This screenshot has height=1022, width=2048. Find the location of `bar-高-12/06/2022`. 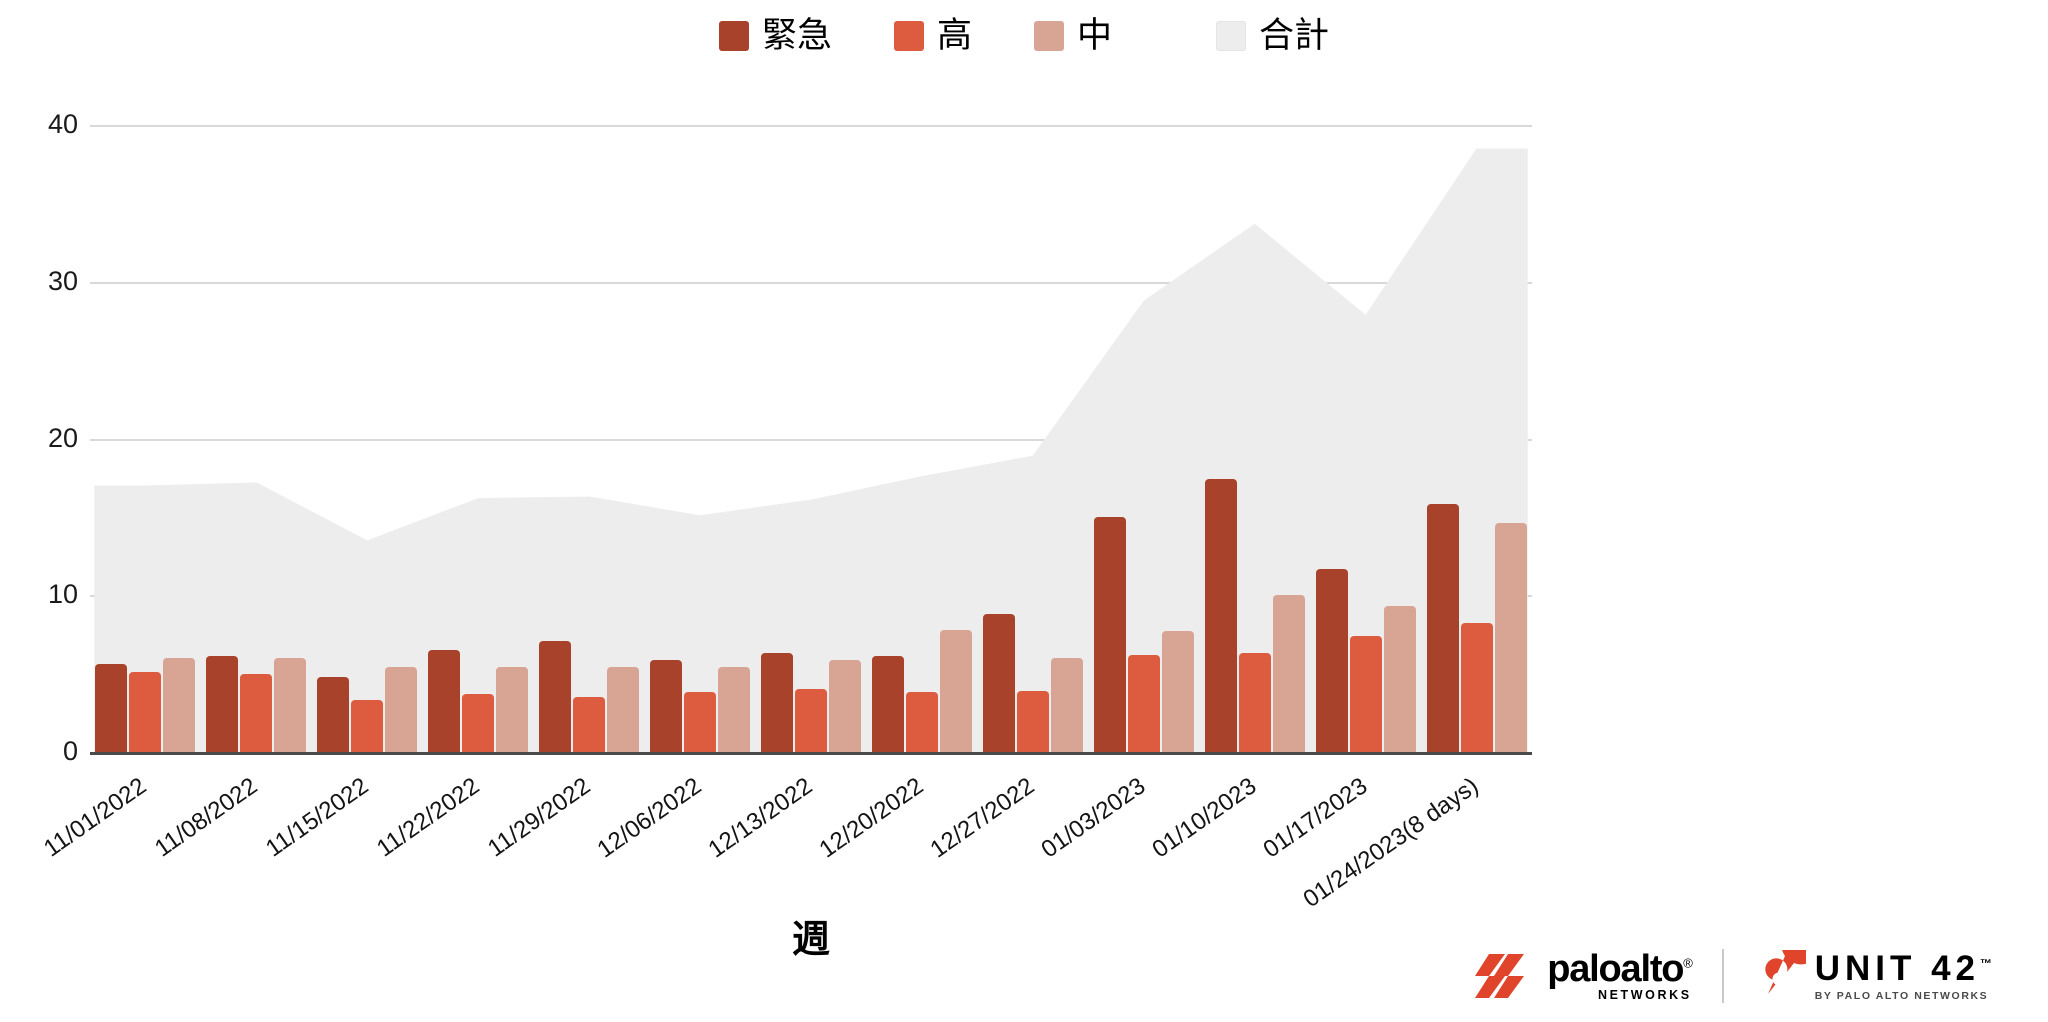

bar-高-12/06/2022 is located at coordinates (700, 722).